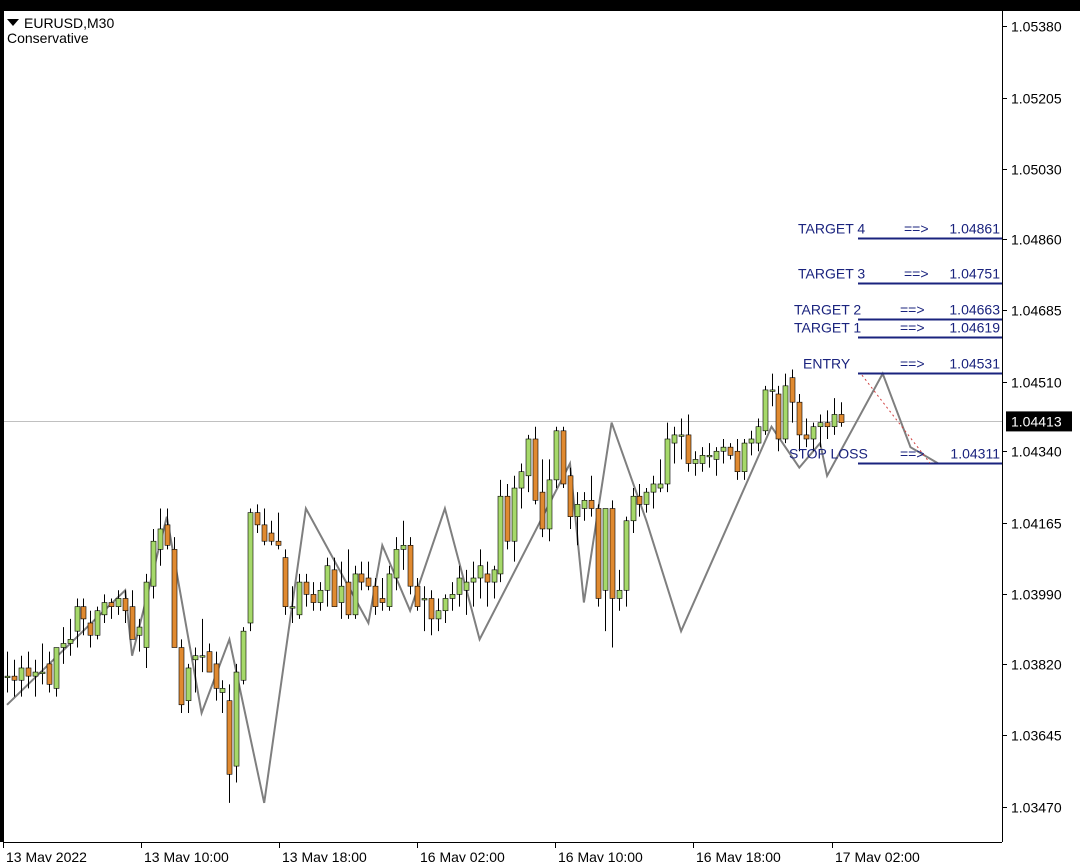  Describe the element at coordinates (1036, 311) in the screenshot. I see `y-tick-label: 1.04685` at that location.